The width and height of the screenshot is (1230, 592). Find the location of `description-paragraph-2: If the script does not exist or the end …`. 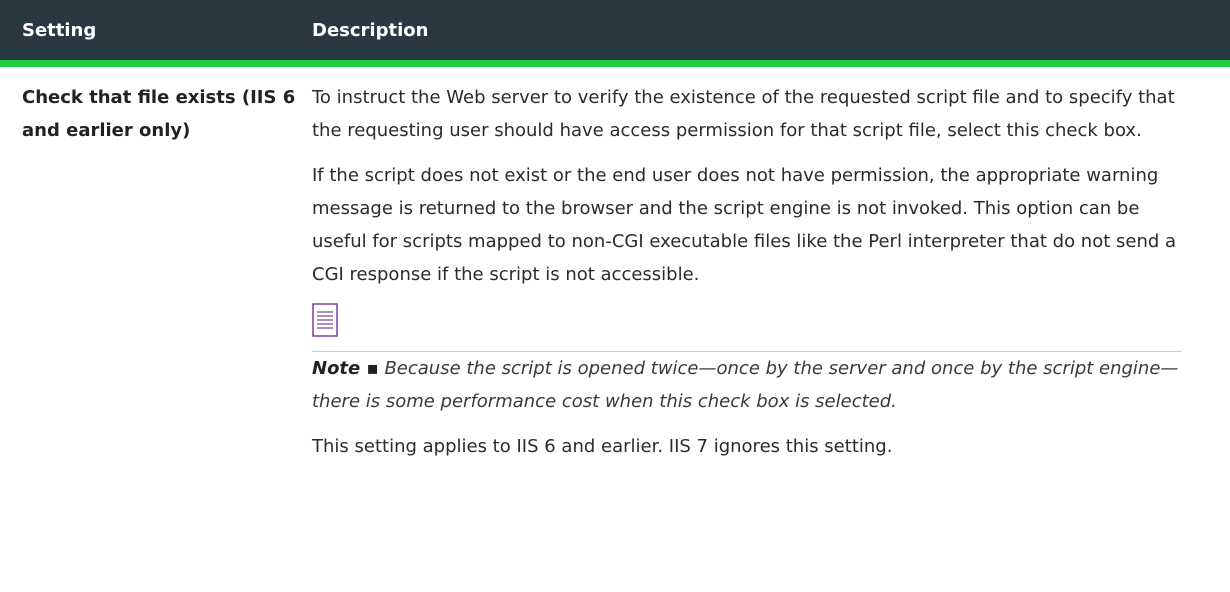

description-paragraph-2: If the script does not exist or the end … is located at coordinates (744, 225).